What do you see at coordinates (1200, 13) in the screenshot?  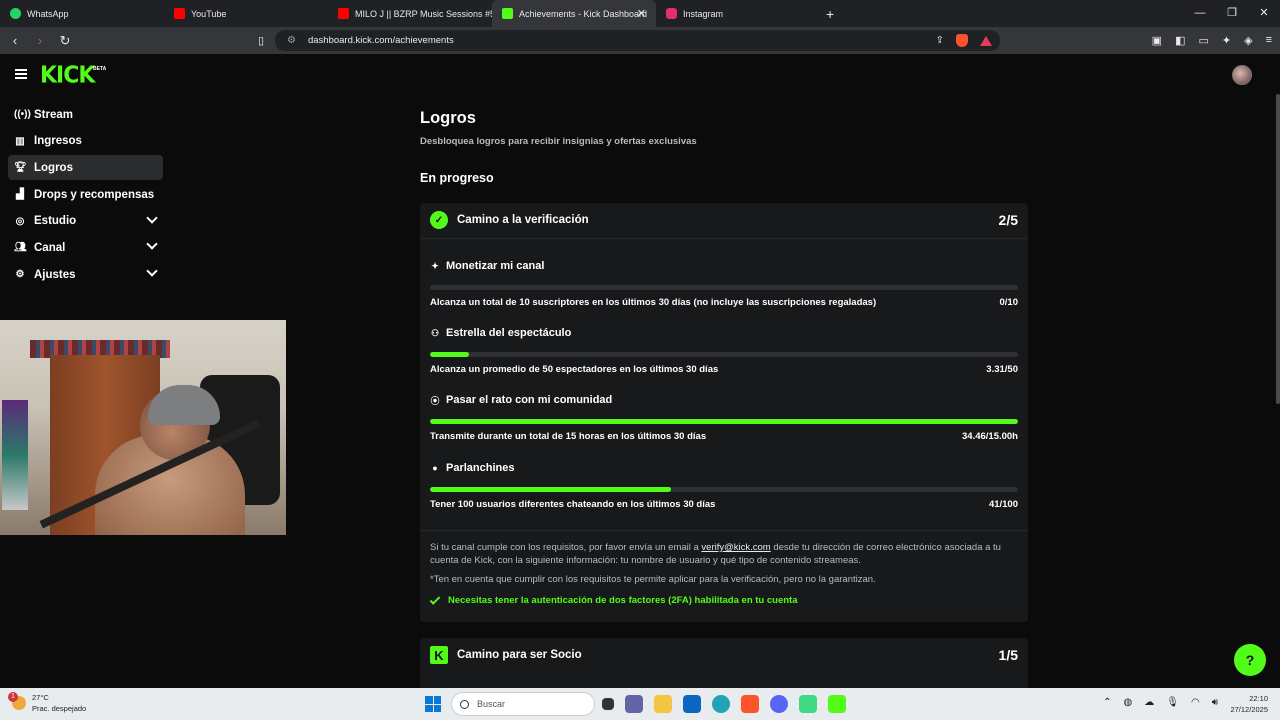 I see `minimize-icon: —` at bounding box center [1200, 13].